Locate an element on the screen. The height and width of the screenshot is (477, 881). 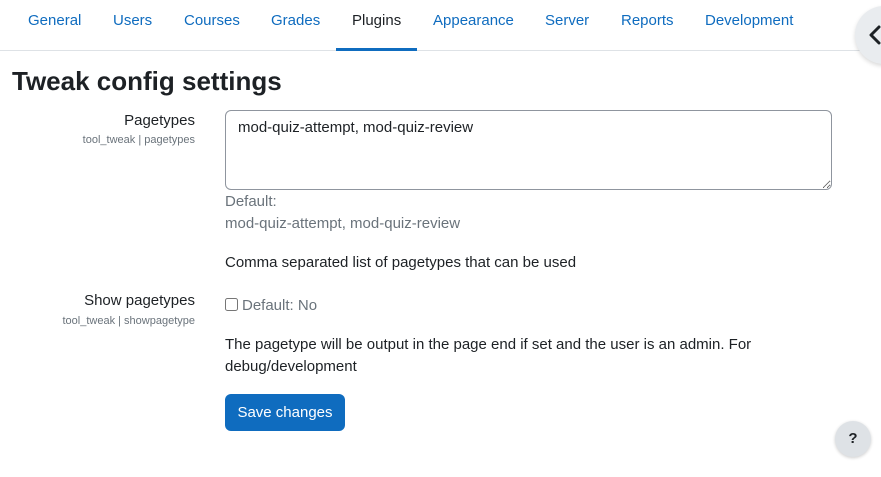
tab-users: Users is located at coordinates (132, 25).